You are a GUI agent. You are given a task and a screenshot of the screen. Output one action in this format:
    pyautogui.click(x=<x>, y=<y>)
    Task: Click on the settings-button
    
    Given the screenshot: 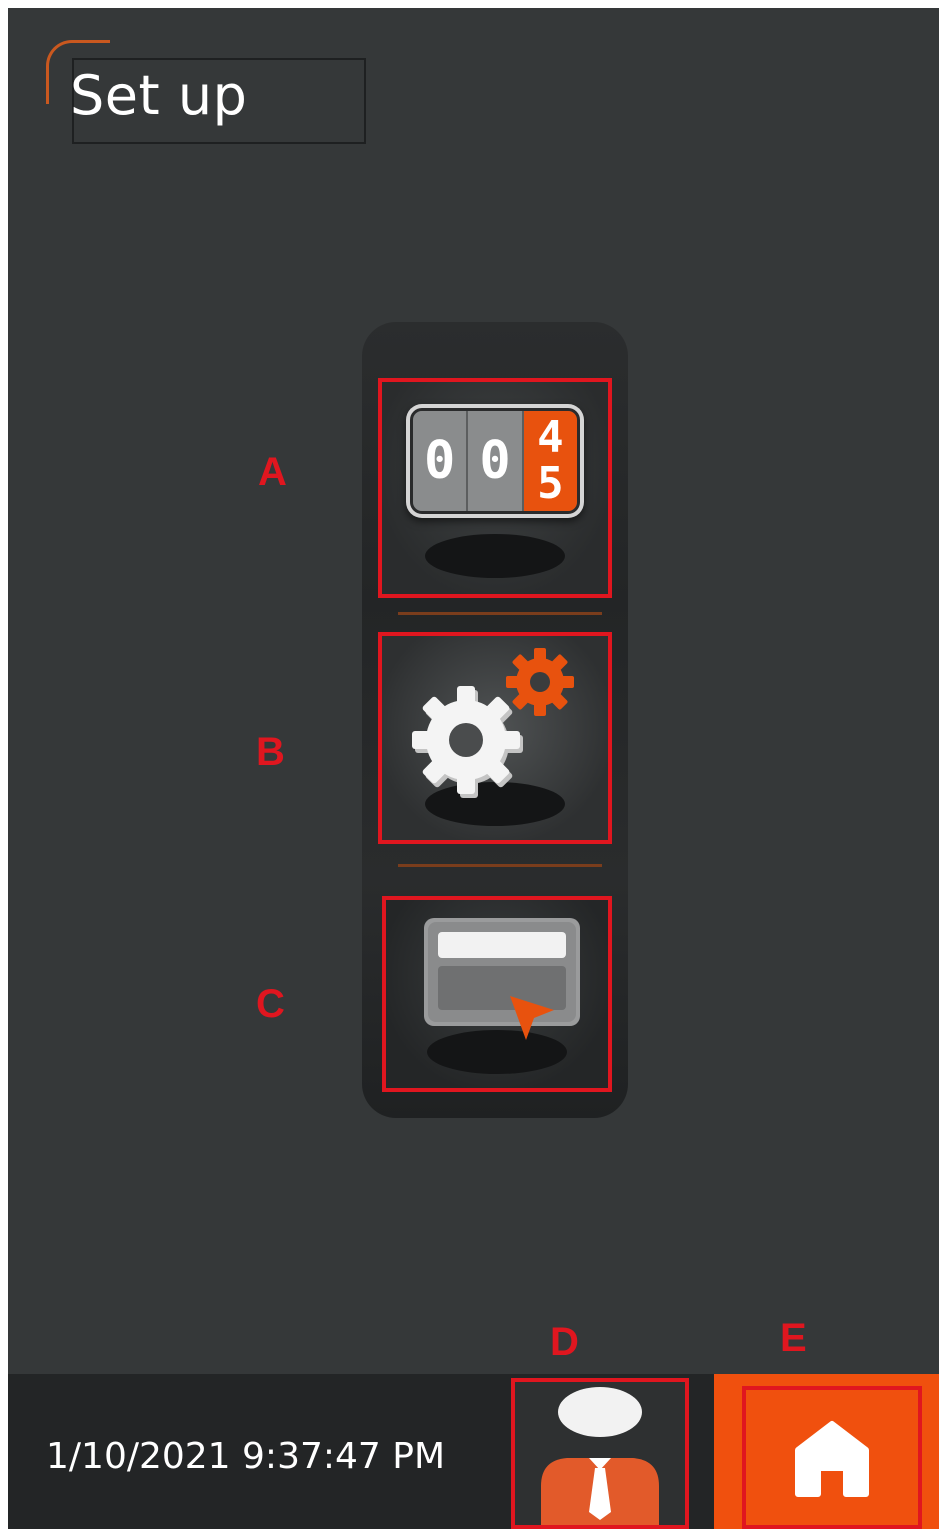 What is the action you would take?
    pyautogui.click(x=495, y=738)
    